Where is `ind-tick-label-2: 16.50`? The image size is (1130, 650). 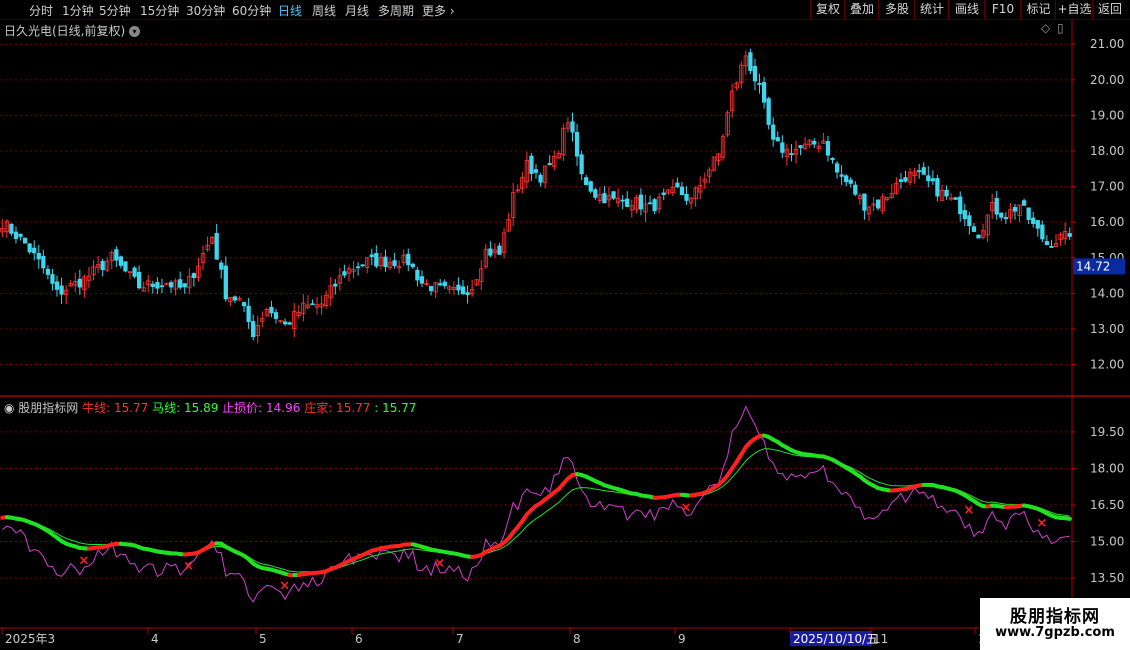 ind-tick-label-2: 16.50 is located at coordinates (1107, 505).